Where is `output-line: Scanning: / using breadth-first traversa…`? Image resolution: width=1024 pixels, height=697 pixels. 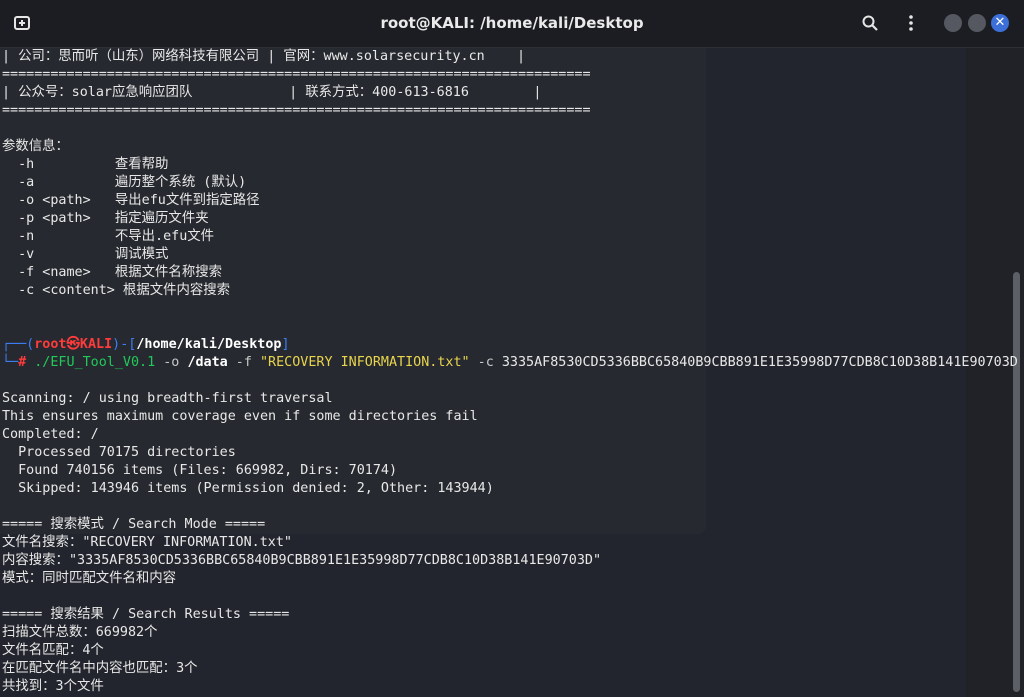 output-line: Scanning: / using breadth-first traversa… is located at coordinates (167, 398).